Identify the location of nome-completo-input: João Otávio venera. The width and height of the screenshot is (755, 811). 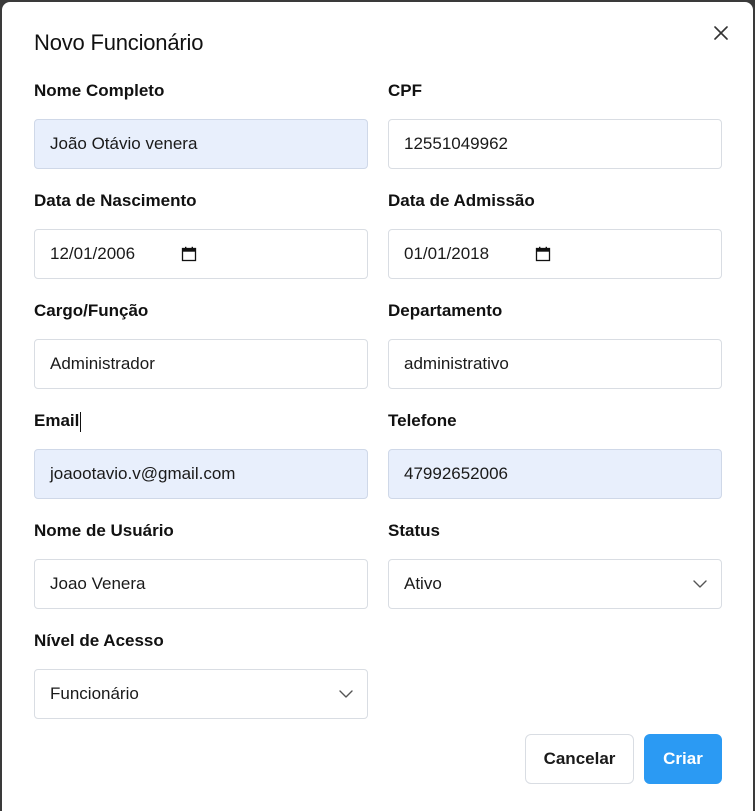
(201, 144).